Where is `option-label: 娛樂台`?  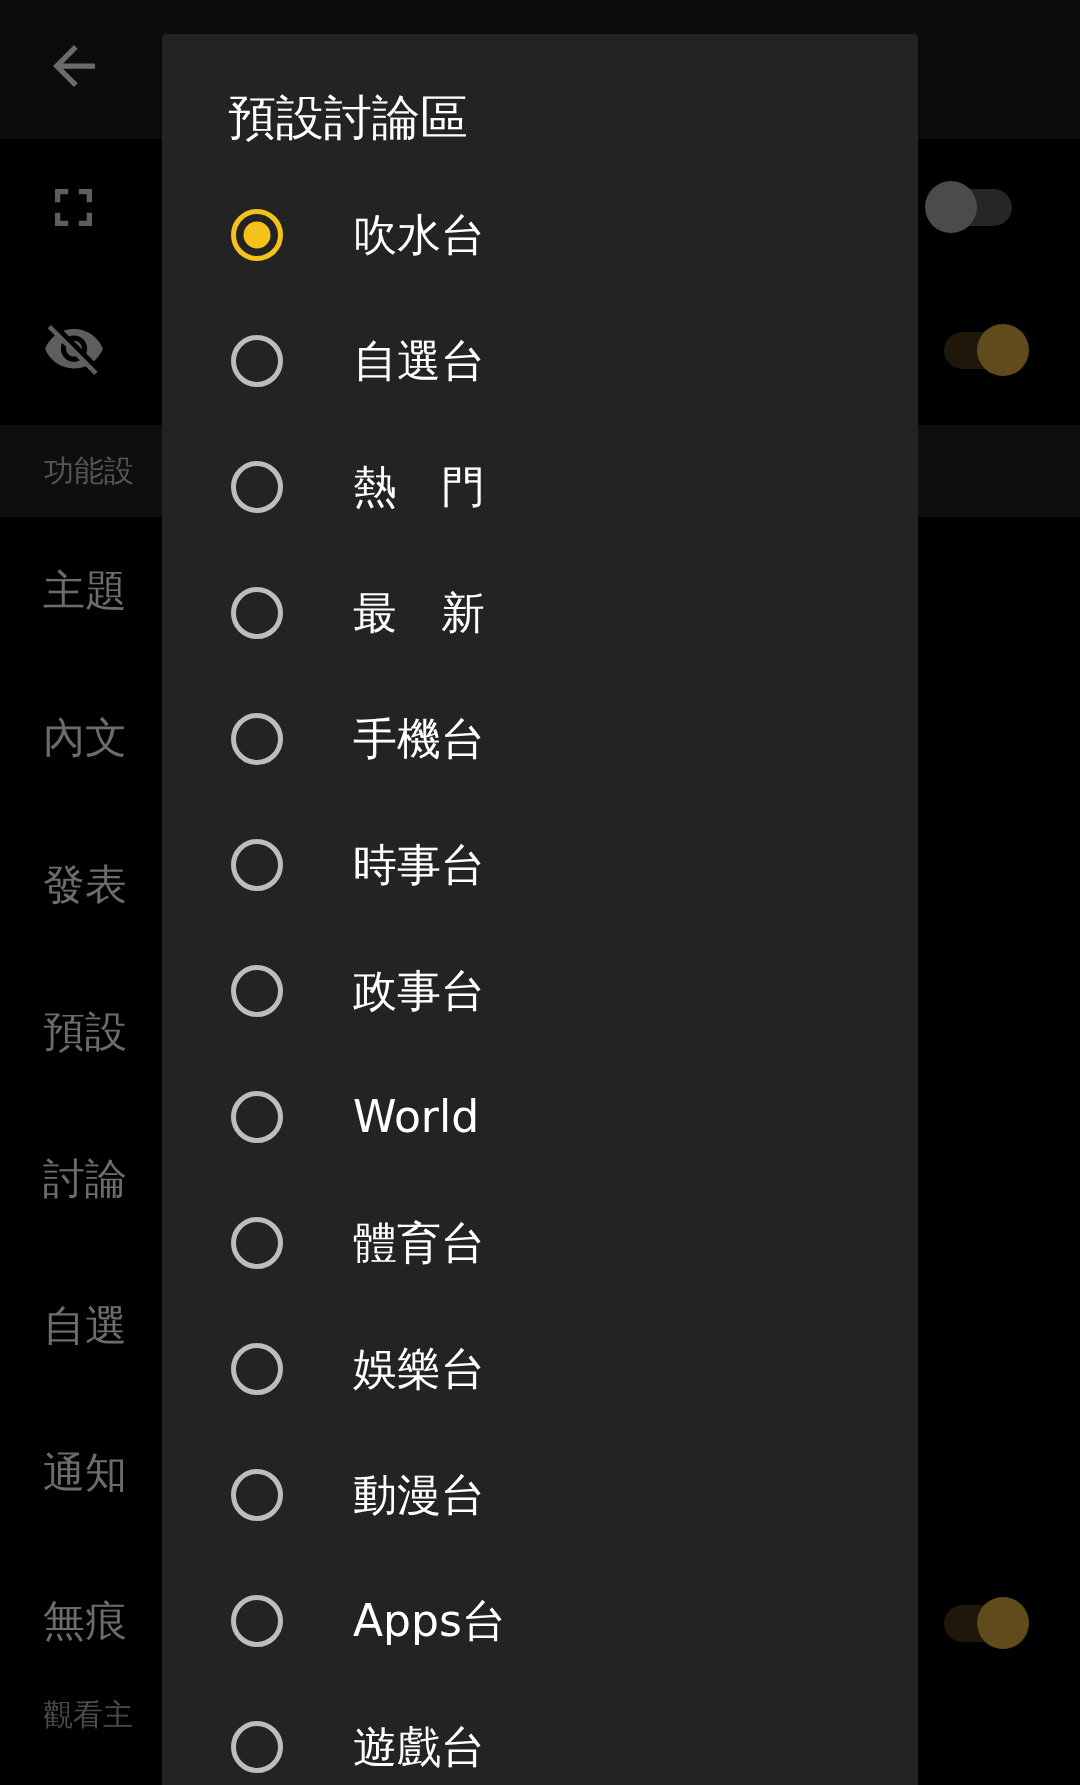
option-label: 娛樂台 is located at coordinates (419, 1369).